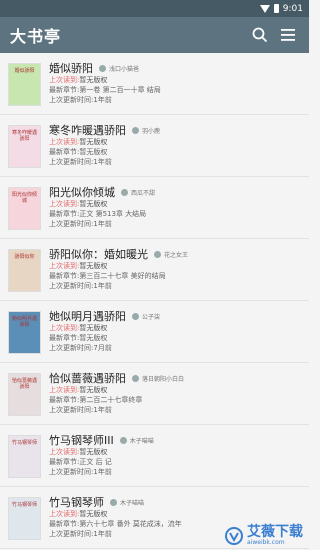 Image resolution: width=320 pixels, height=550 pixels. I want to click on book-cover-text: 竹马钢琴师, so click(24, 443).